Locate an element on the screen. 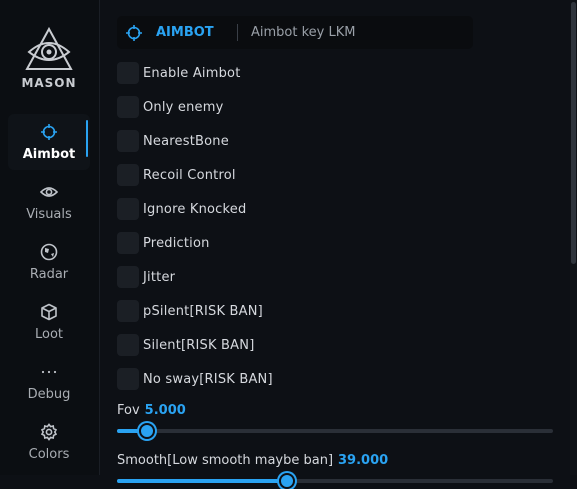 Image resolution: width=577 pixels, height=489 pixels. sidebar-item-label: Radar is located at coordinates (49, 274).